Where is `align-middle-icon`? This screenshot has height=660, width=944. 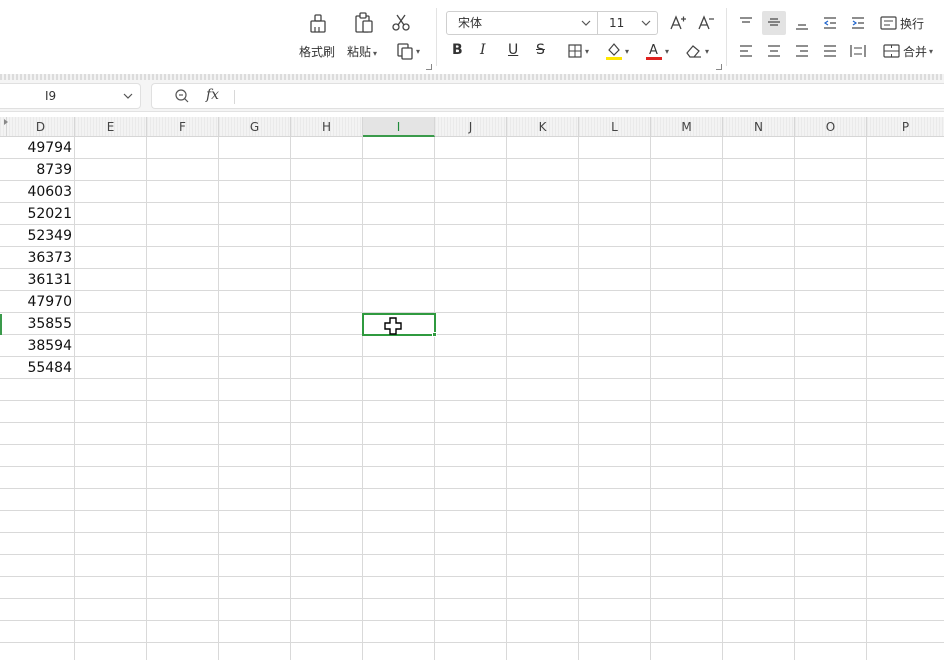
align-middle-icon is located at coordinates (774, 22).